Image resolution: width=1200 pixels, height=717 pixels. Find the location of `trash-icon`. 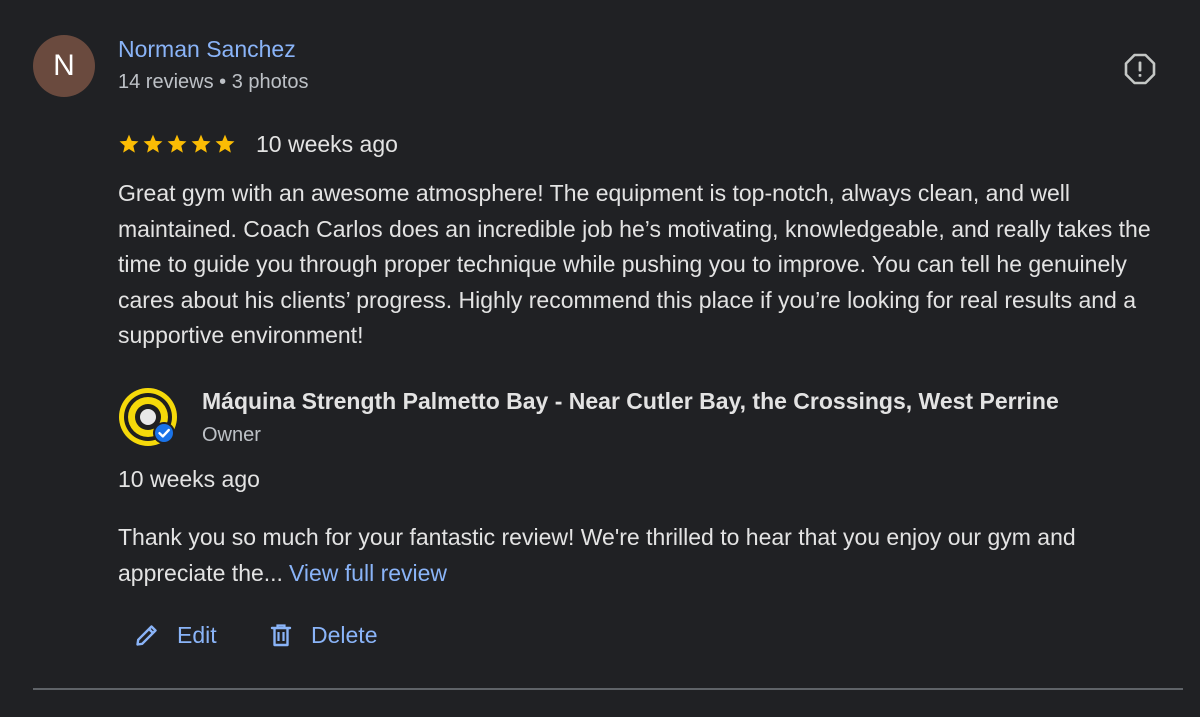

trash-icon is located at coordinates (281, 635).